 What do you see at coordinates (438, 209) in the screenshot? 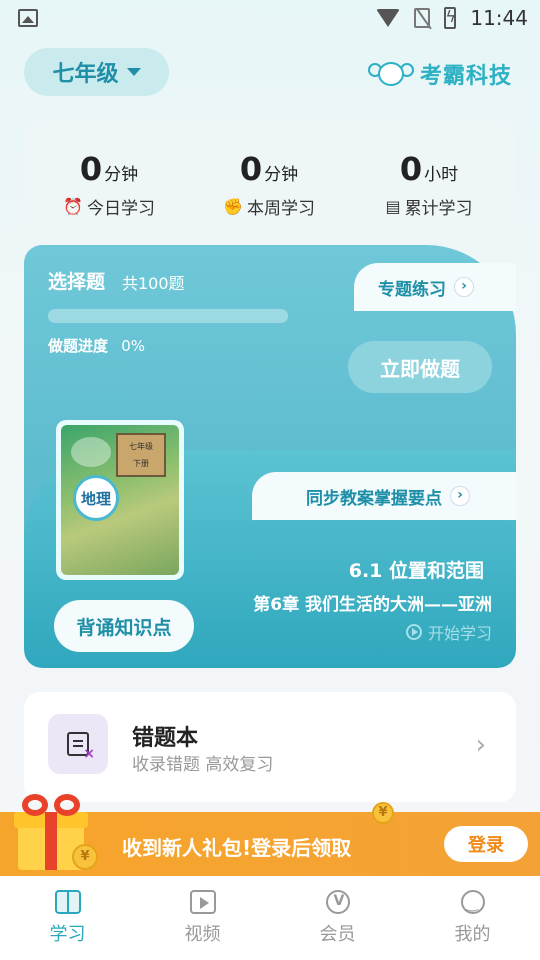
I see `stat-total-label: 累计学习` at bounding box center [438, 209].